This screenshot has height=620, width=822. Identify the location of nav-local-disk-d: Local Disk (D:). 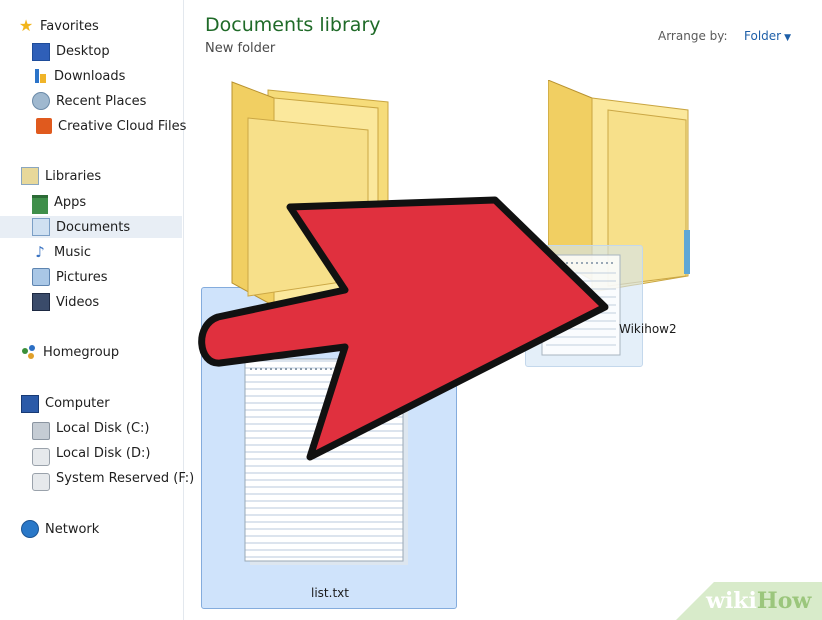
(91, 454).